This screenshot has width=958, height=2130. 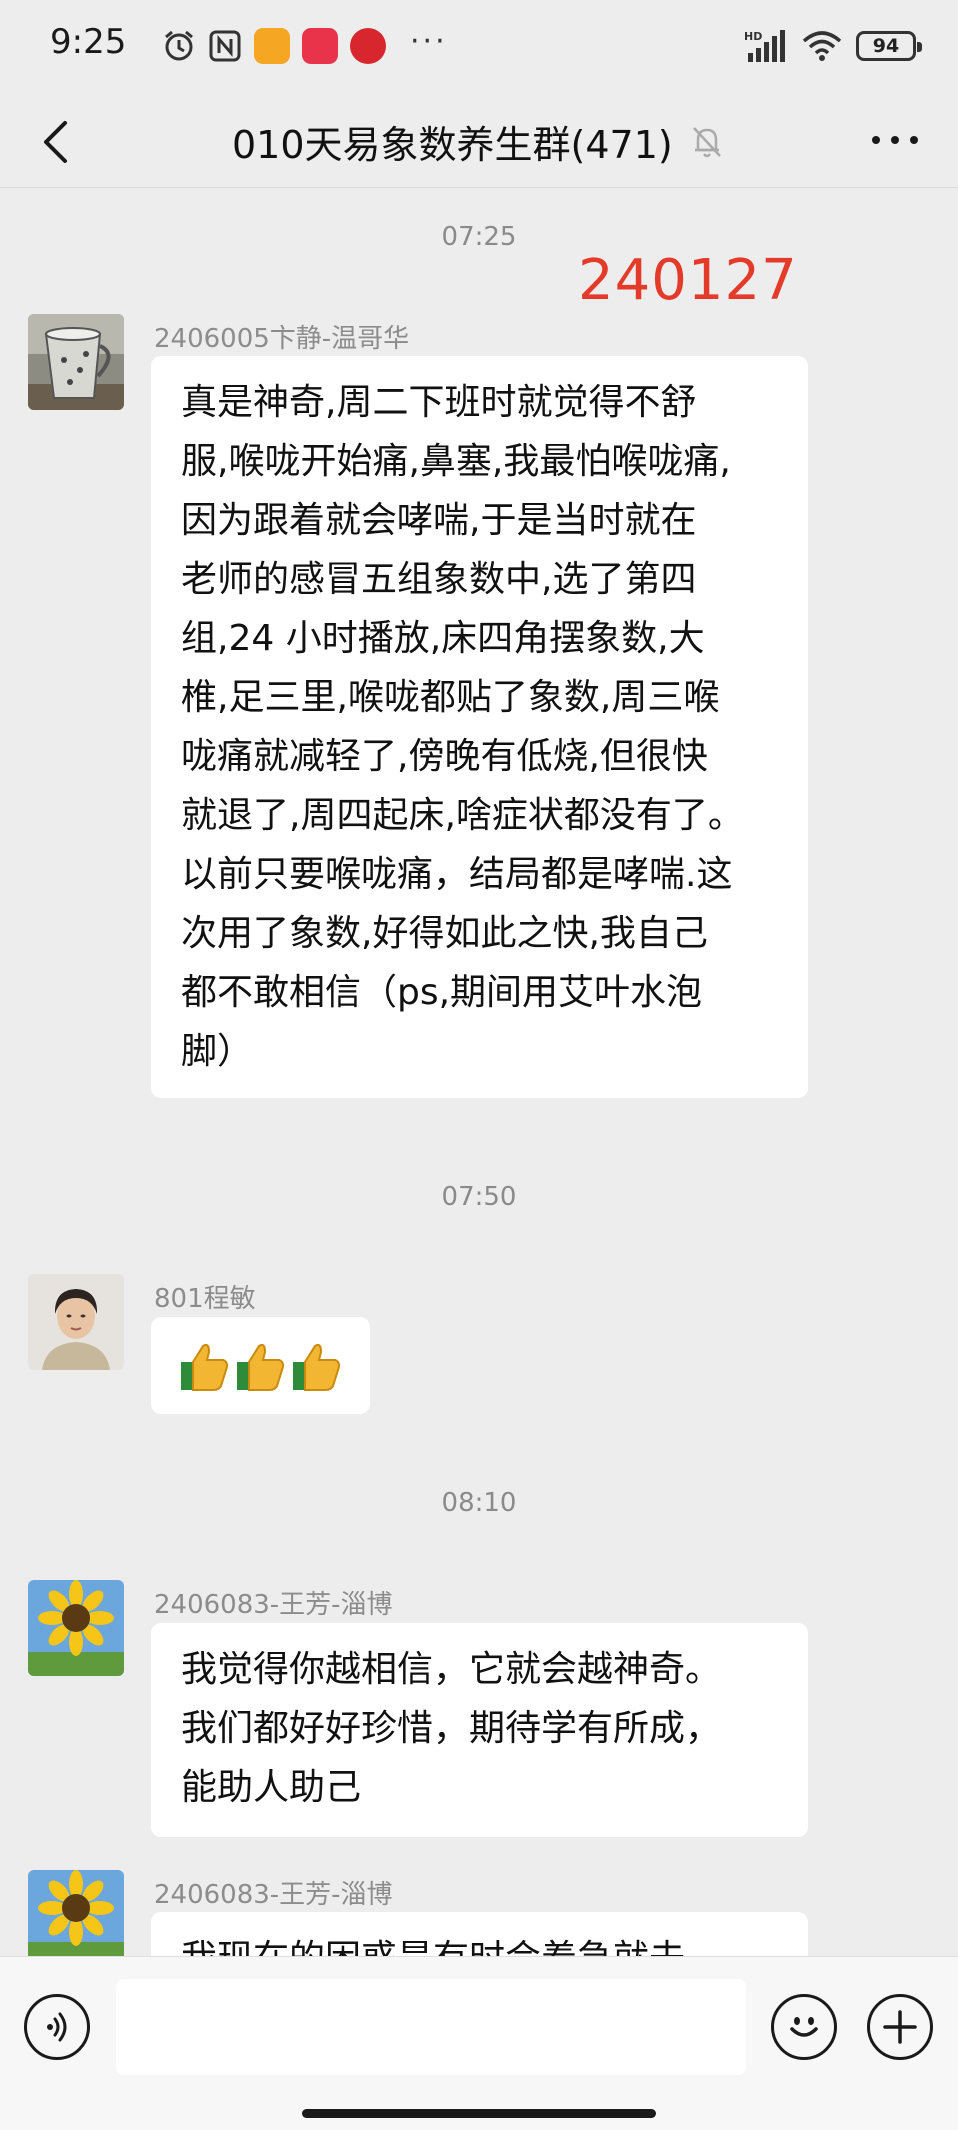 I want to click on battery-icon: 94, so click(x=889, y=46).